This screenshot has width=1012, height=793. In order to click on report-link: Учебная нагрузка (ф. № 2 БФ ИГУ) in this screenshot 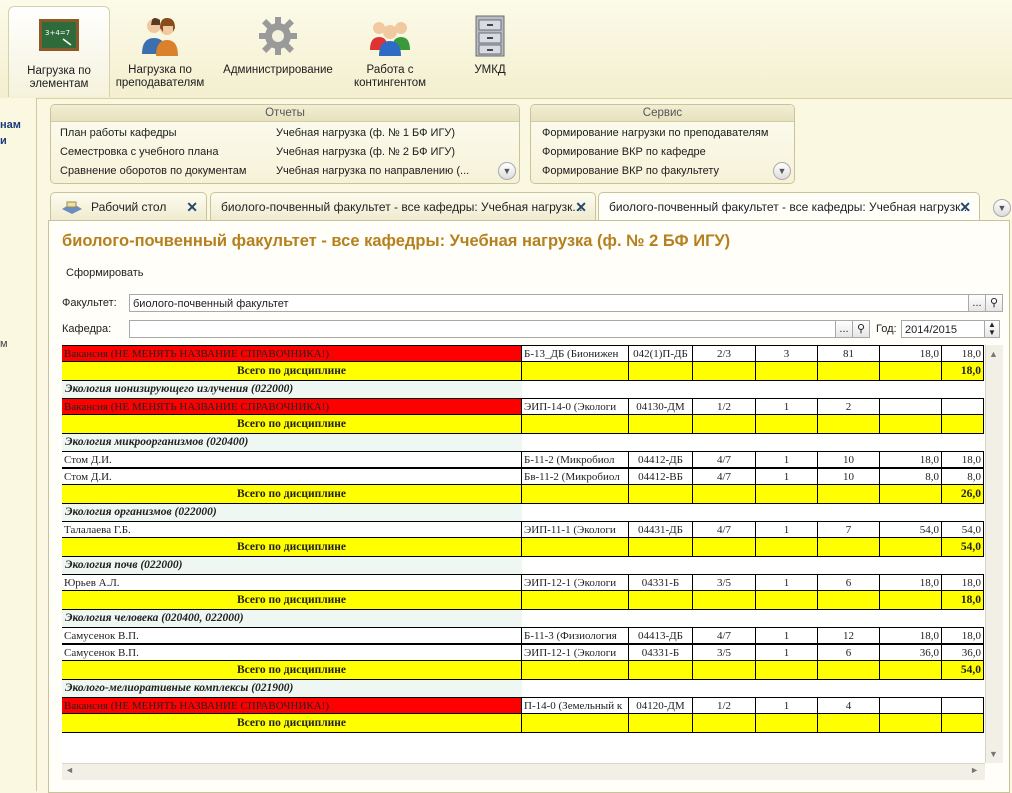, I will do `click(365, 152)`.